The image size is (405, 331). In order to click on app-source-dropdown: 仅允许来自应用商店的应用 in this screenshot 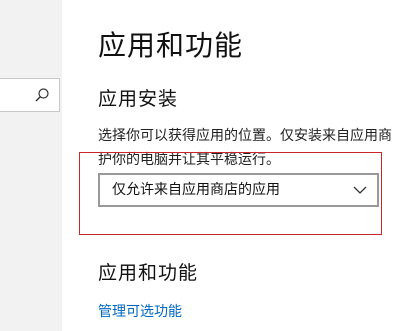, I will do `click(238, 190)`.